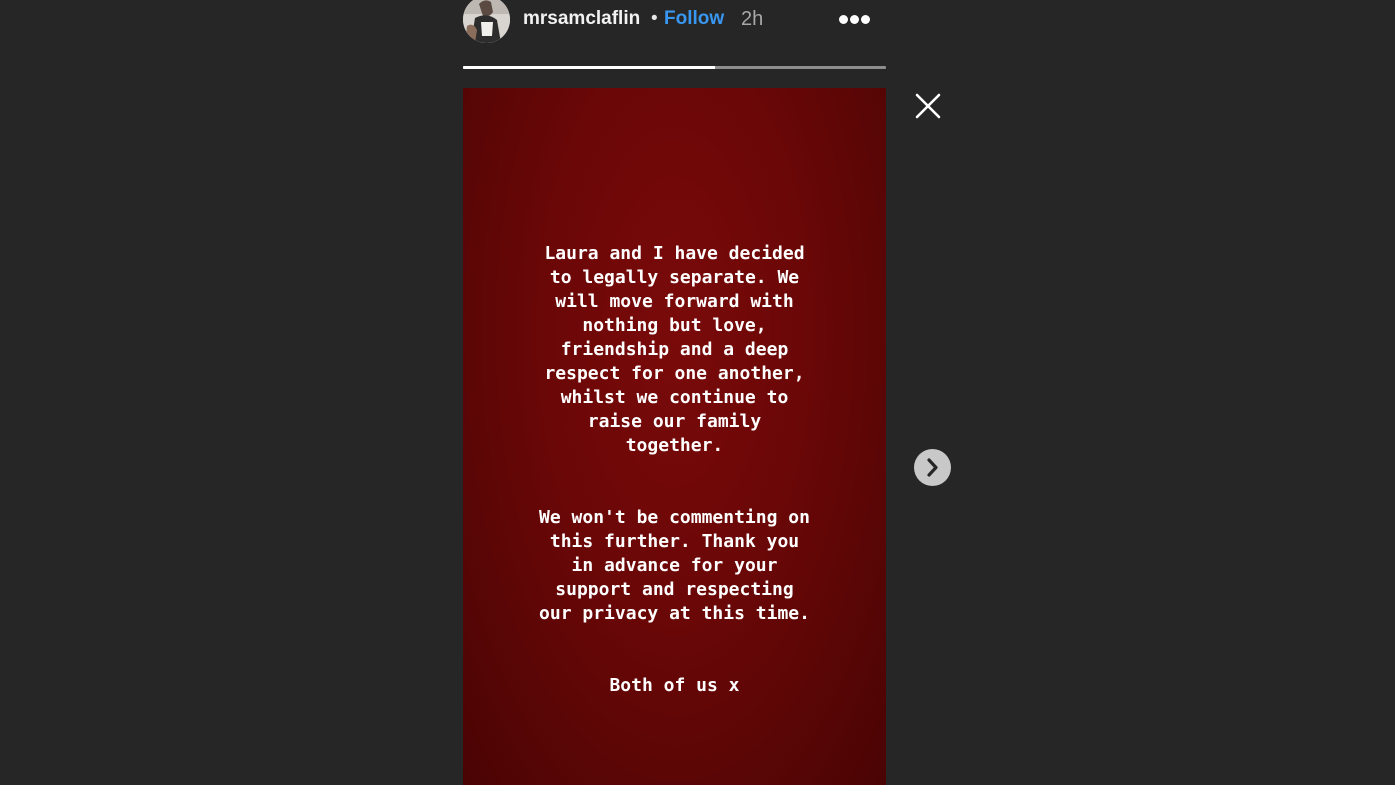 This screenshot has height=785, width=1395. I want to click on story-header: mrsamclaflin • Follow 2h, so click(674, 22).